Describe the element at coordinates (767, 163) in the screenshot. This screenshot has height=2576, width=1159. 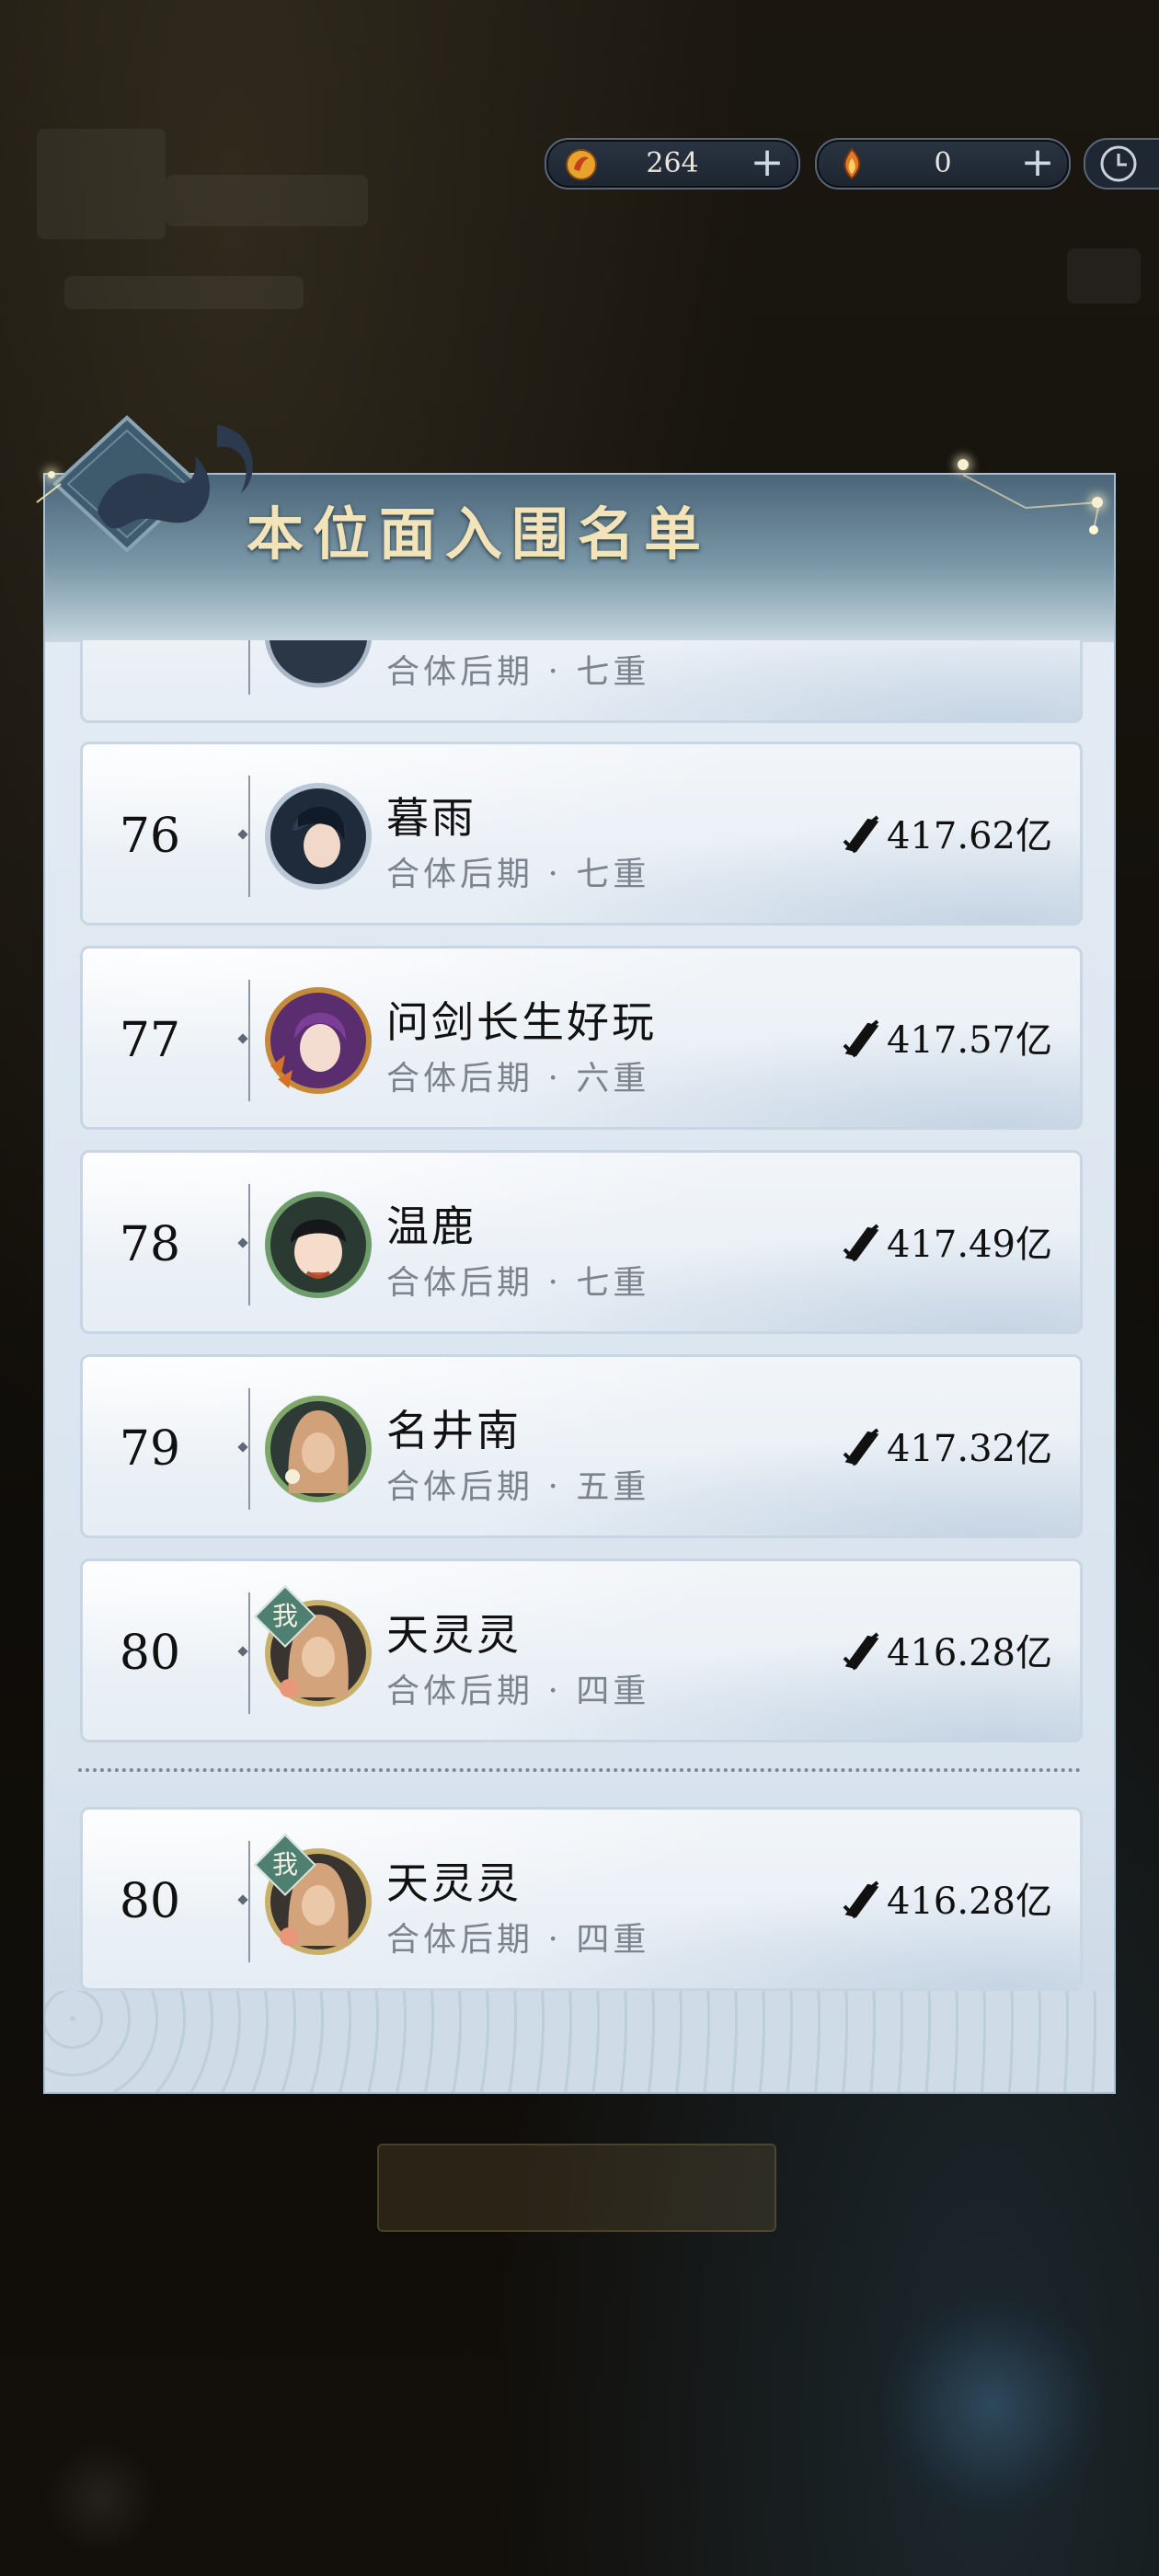
I see `add-spirit-stone-button: +` at that location.